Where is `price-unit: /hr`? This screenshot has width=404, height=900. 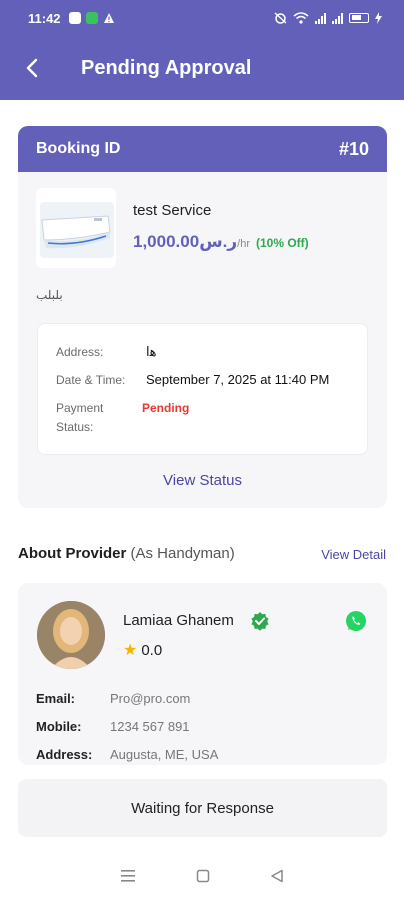 price-unit: /hr is located at coordinates (243, 244).